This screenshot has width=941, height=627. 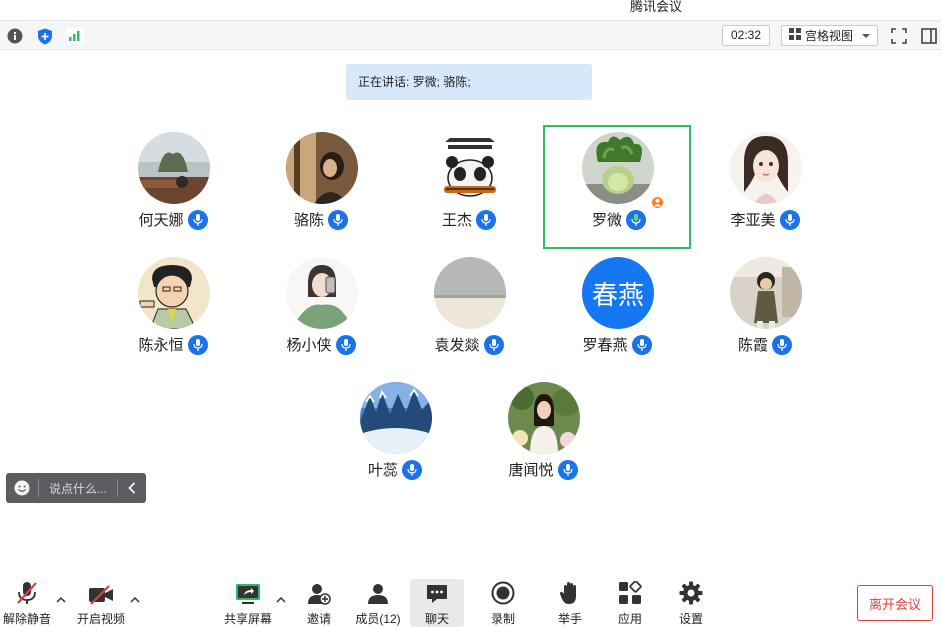 What do you see at coordinates (378, 592) in the screenshot?
I see `members-icon` at bounding box center [378, 592].